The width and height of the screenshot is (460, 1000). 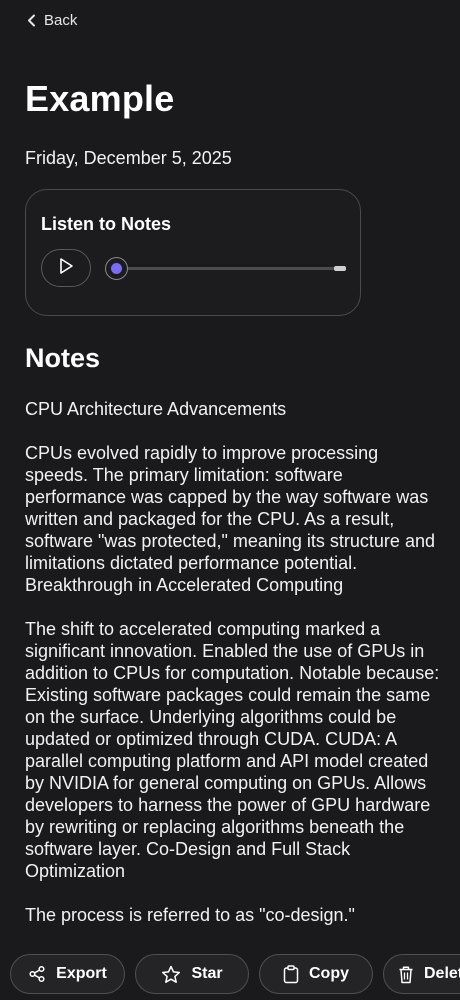 I want to click on notes-paragraph: CPU Architecture Advancements, so click(x=156, y=409).